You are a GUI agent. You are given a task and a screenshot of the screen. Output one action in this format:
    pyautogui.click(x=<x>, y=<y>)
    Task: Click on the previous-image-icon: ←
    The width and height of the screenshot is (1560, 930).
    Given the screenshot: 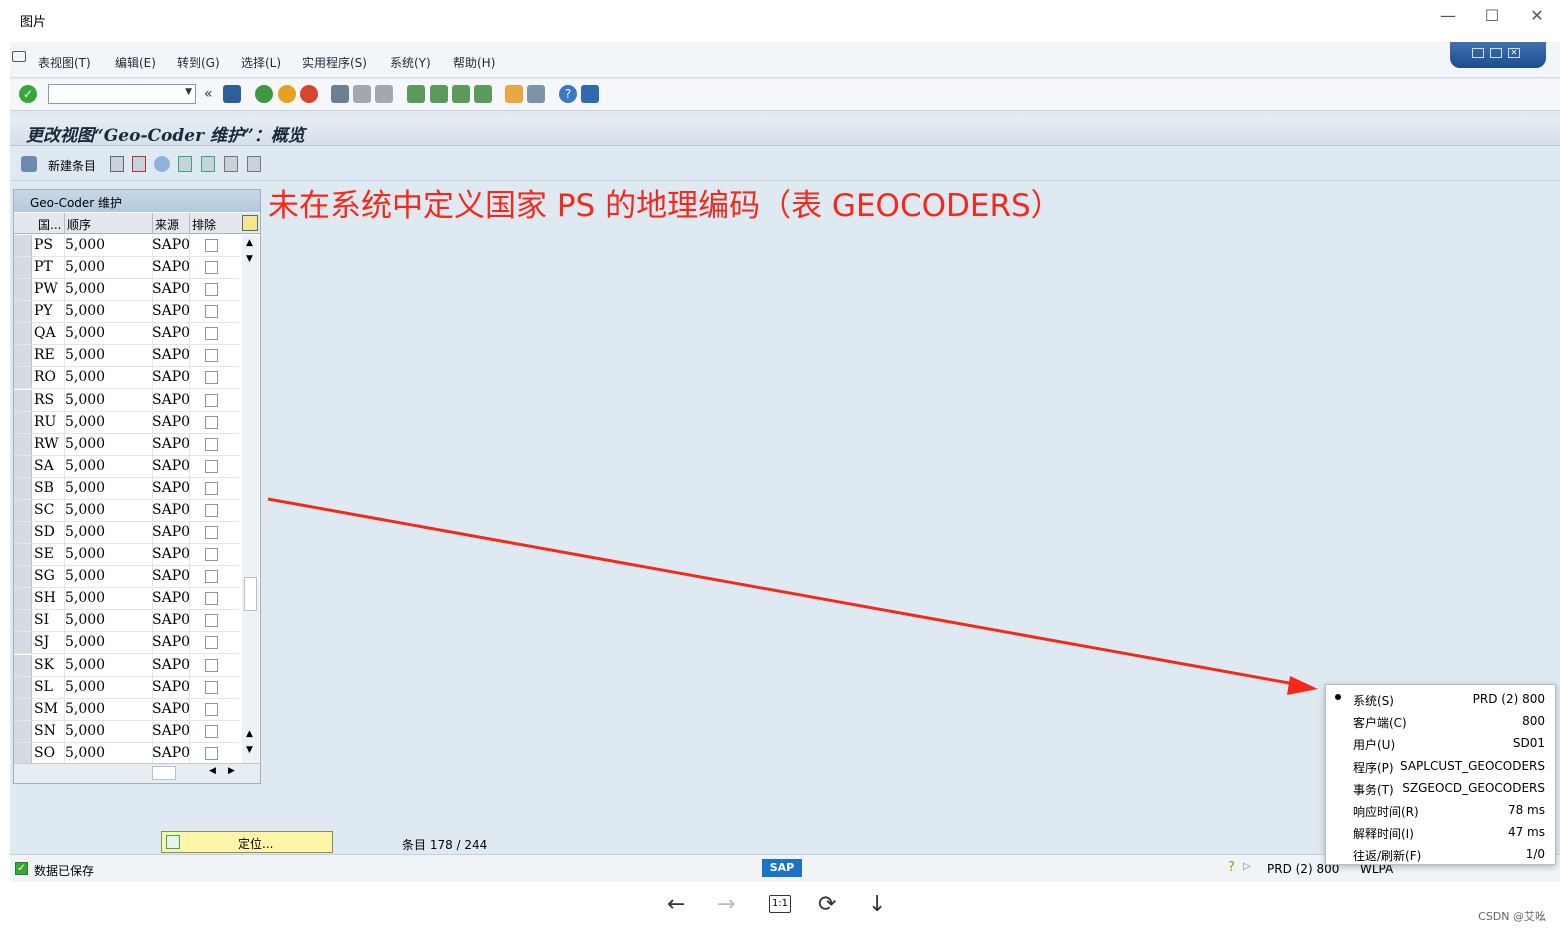 What is the action you would take?
    pyautogui.click(x=676, y=904)
    